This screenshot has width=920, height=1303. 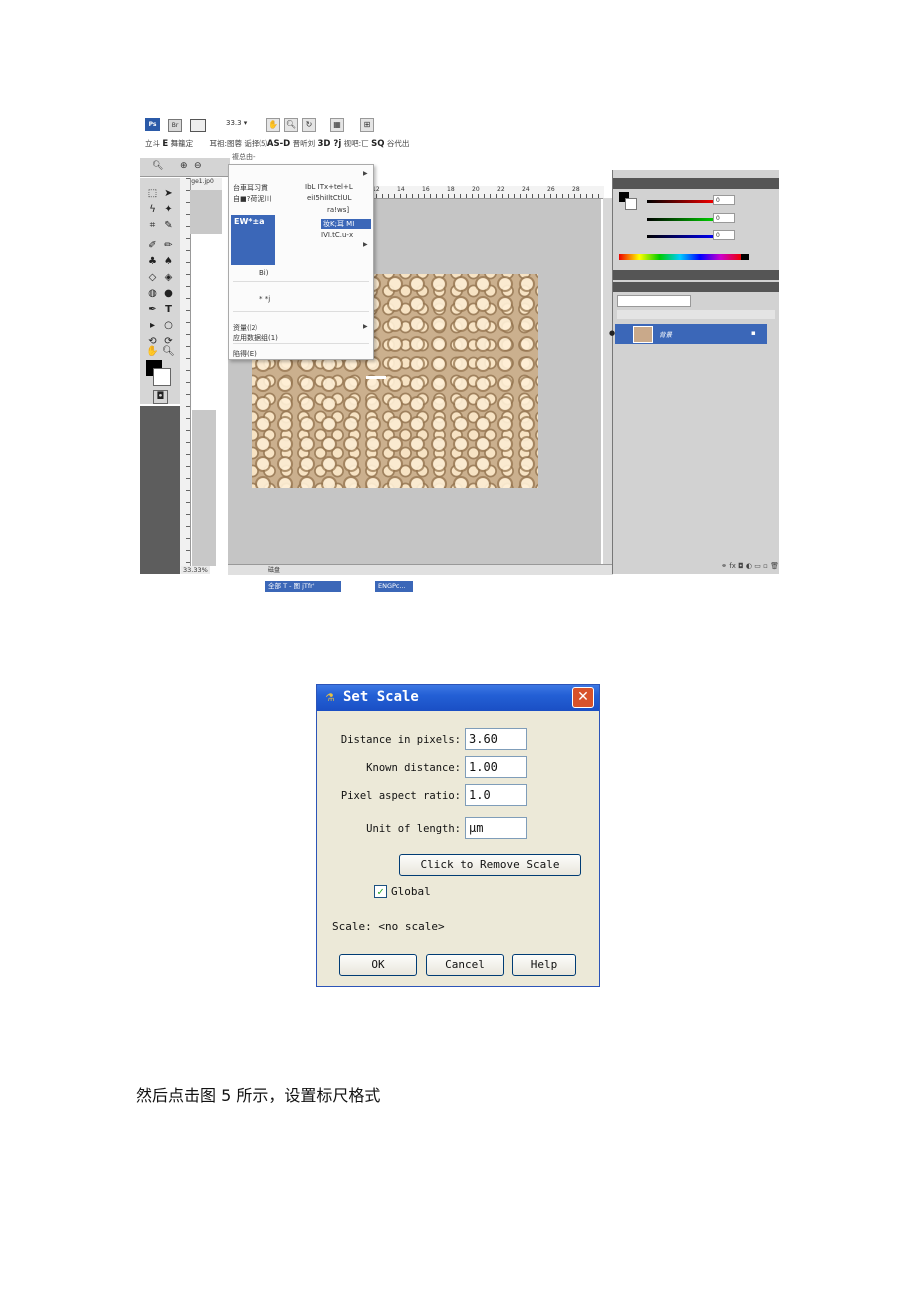 I want to click on pen-tool-icon: ✒, so click(x=152, y=310).